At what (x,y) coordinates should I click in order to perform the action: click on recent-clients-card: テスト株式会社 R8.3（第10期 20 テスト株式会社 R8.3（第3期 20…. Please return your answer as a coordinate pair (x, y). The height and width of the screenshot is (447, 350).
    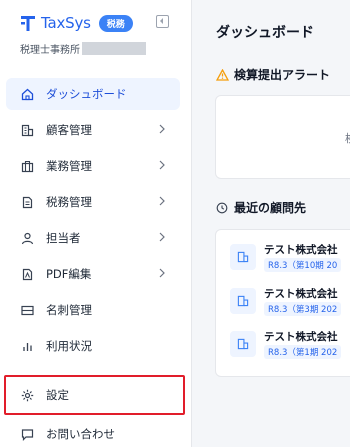
    Looking at the image, I should click on (282, 303).